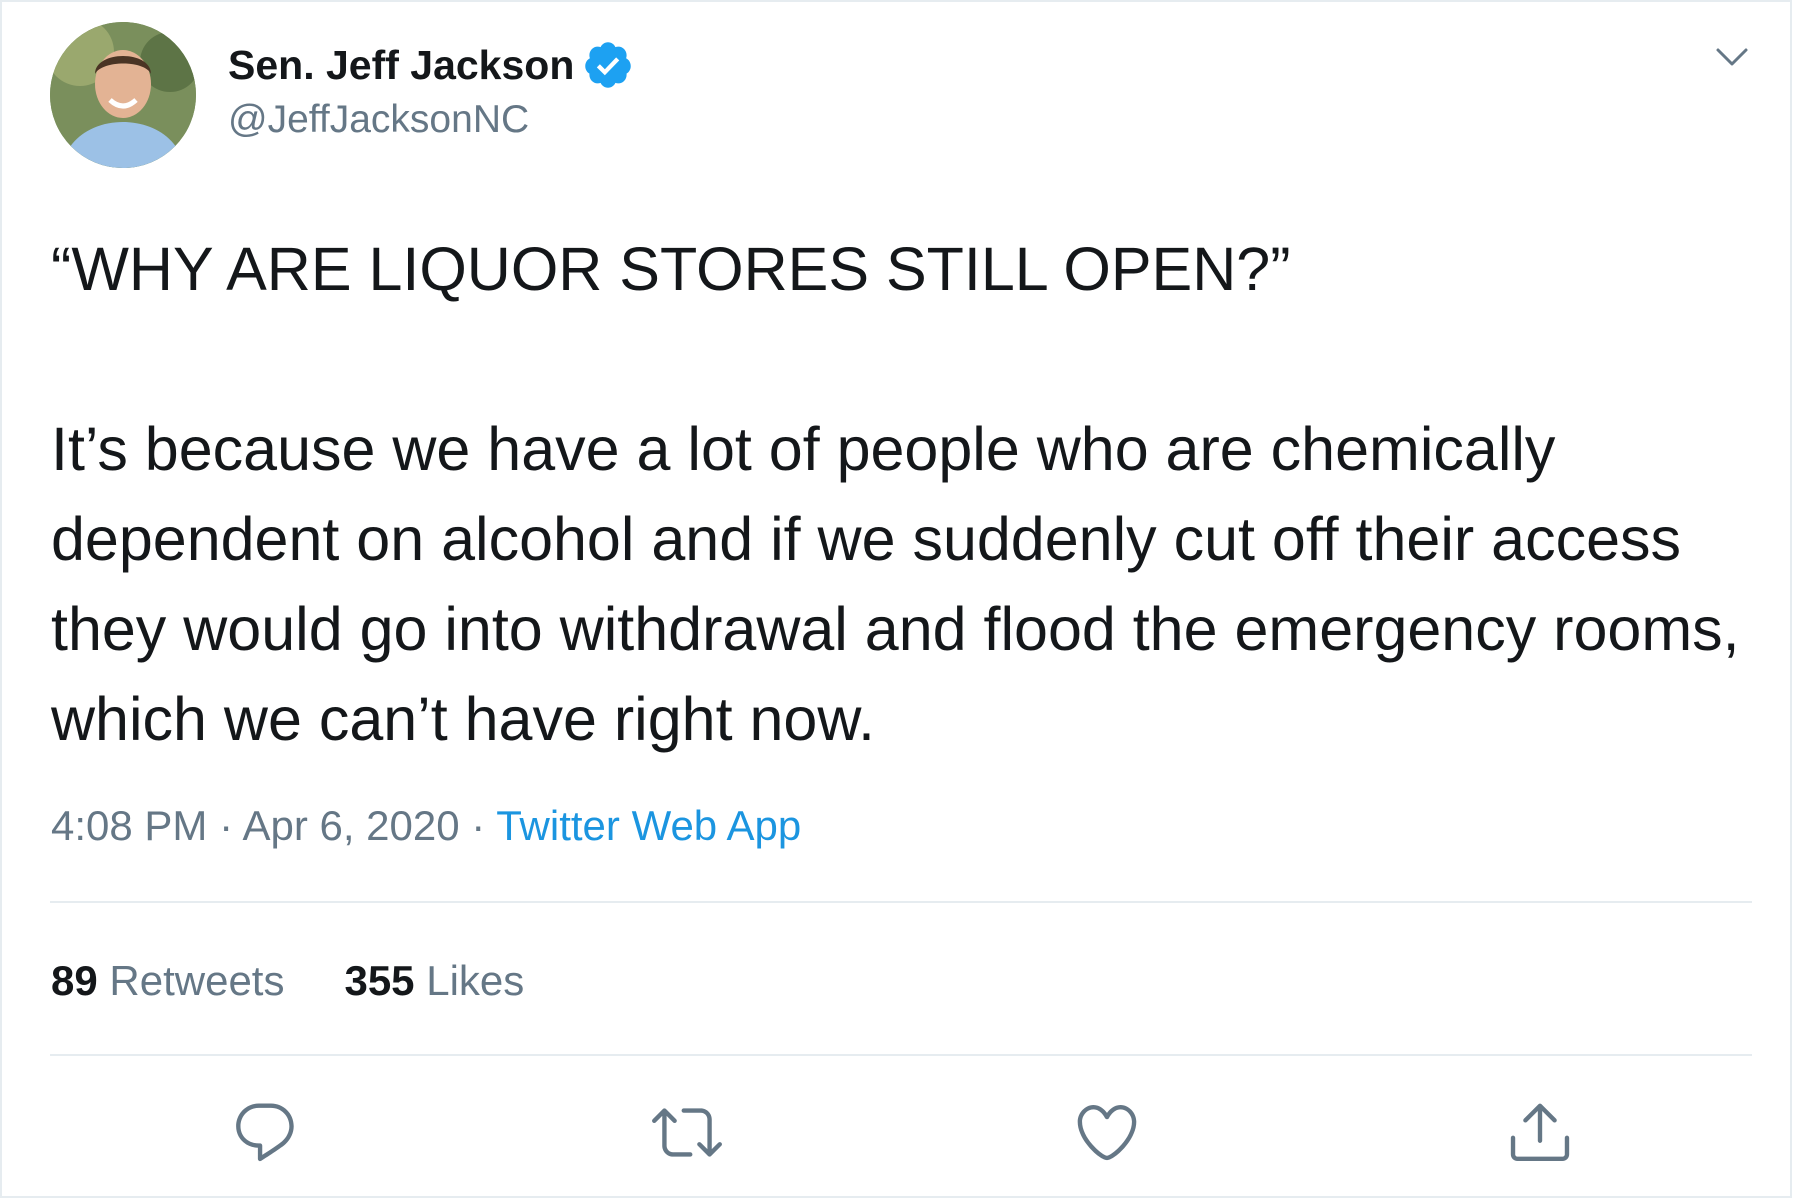  I want to click on author-display-name: Sen. Jeff Jackson, so click(401, 65).